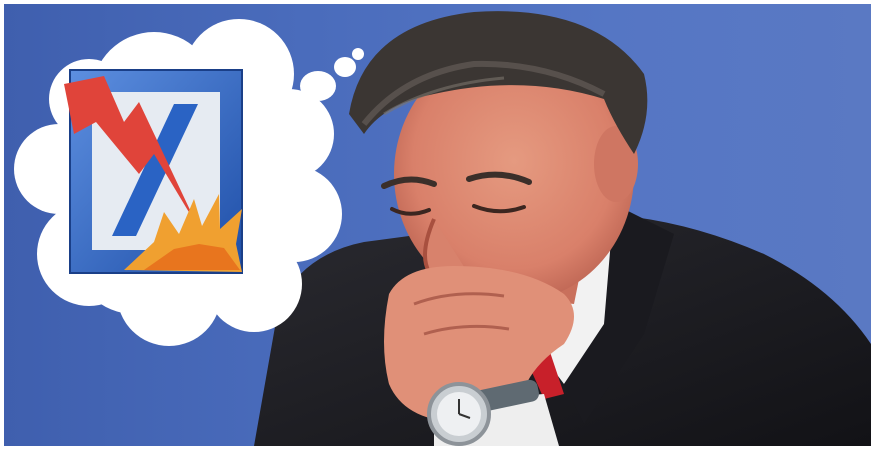 The width and height of the screenshot is (875, 450). What do you see at coordinates (153, 171) in the screenshot?
I see `bank-logo-slash-icon` at bounding box center [153, 171].